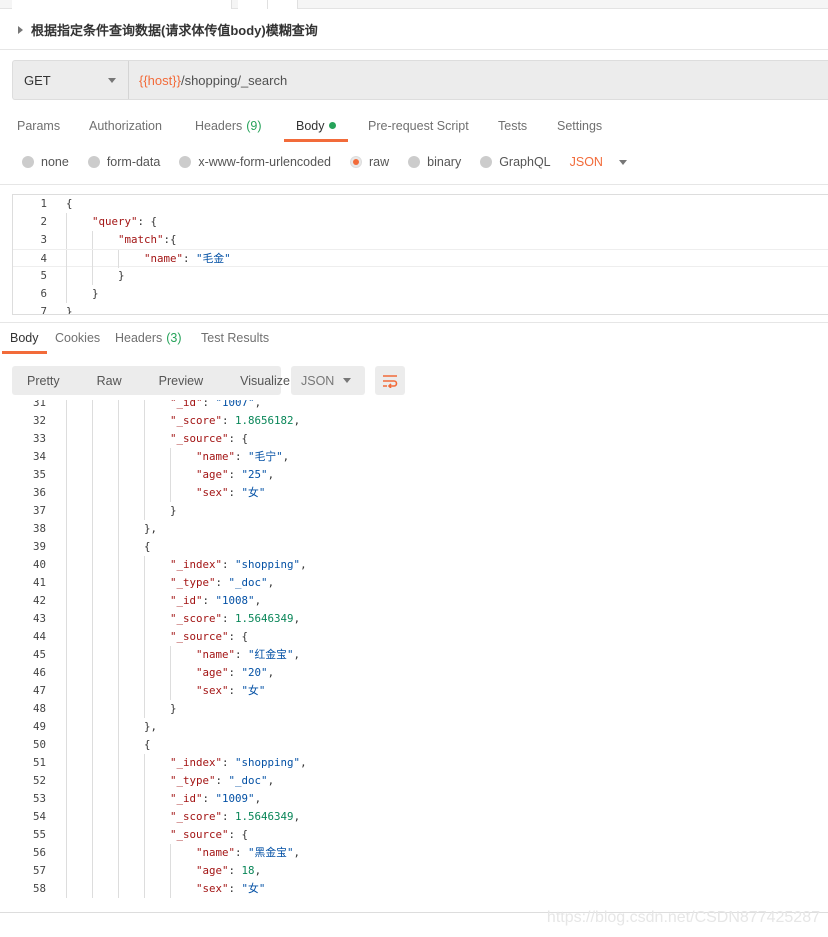 This screenshot has width=828, height=937. What do you see at coordinates (20, 29) in the screenshot?
I see `expand-triangle-icon` at bounding box center [20, 29].